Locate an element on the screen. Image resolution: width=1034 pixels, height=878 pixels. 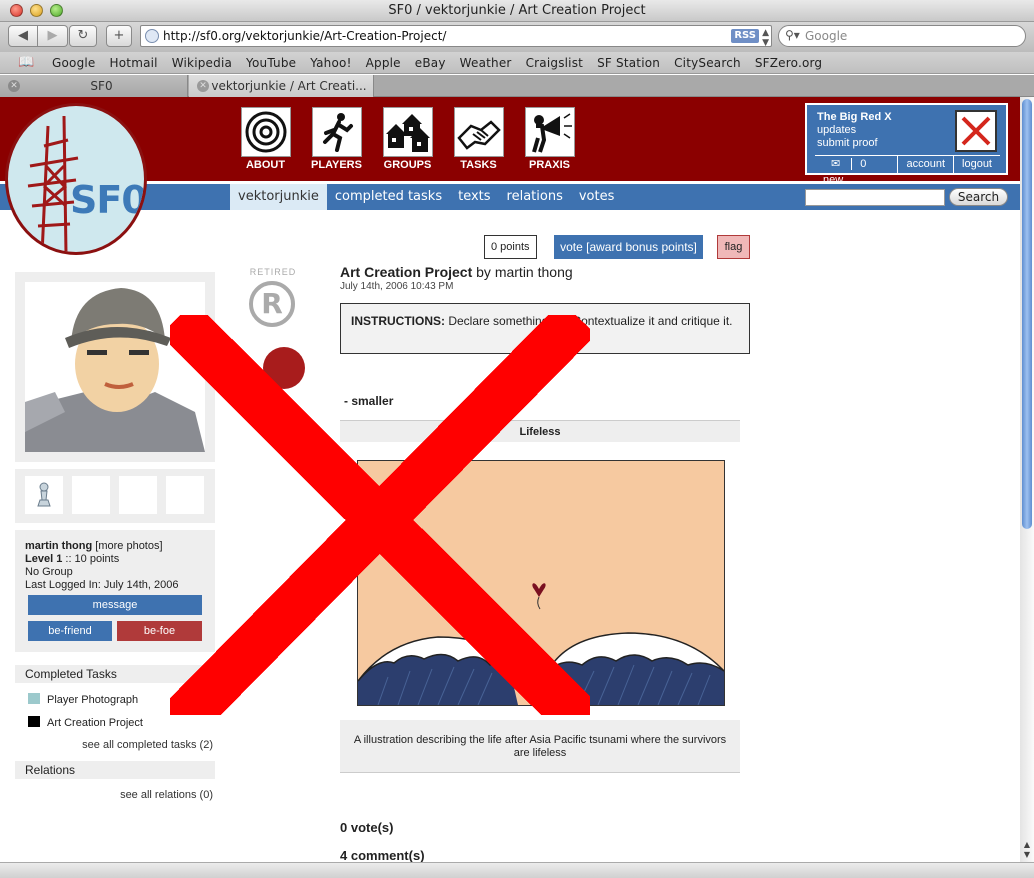
nav-praxis: PRAXIS is located at coordinates (549, 139).